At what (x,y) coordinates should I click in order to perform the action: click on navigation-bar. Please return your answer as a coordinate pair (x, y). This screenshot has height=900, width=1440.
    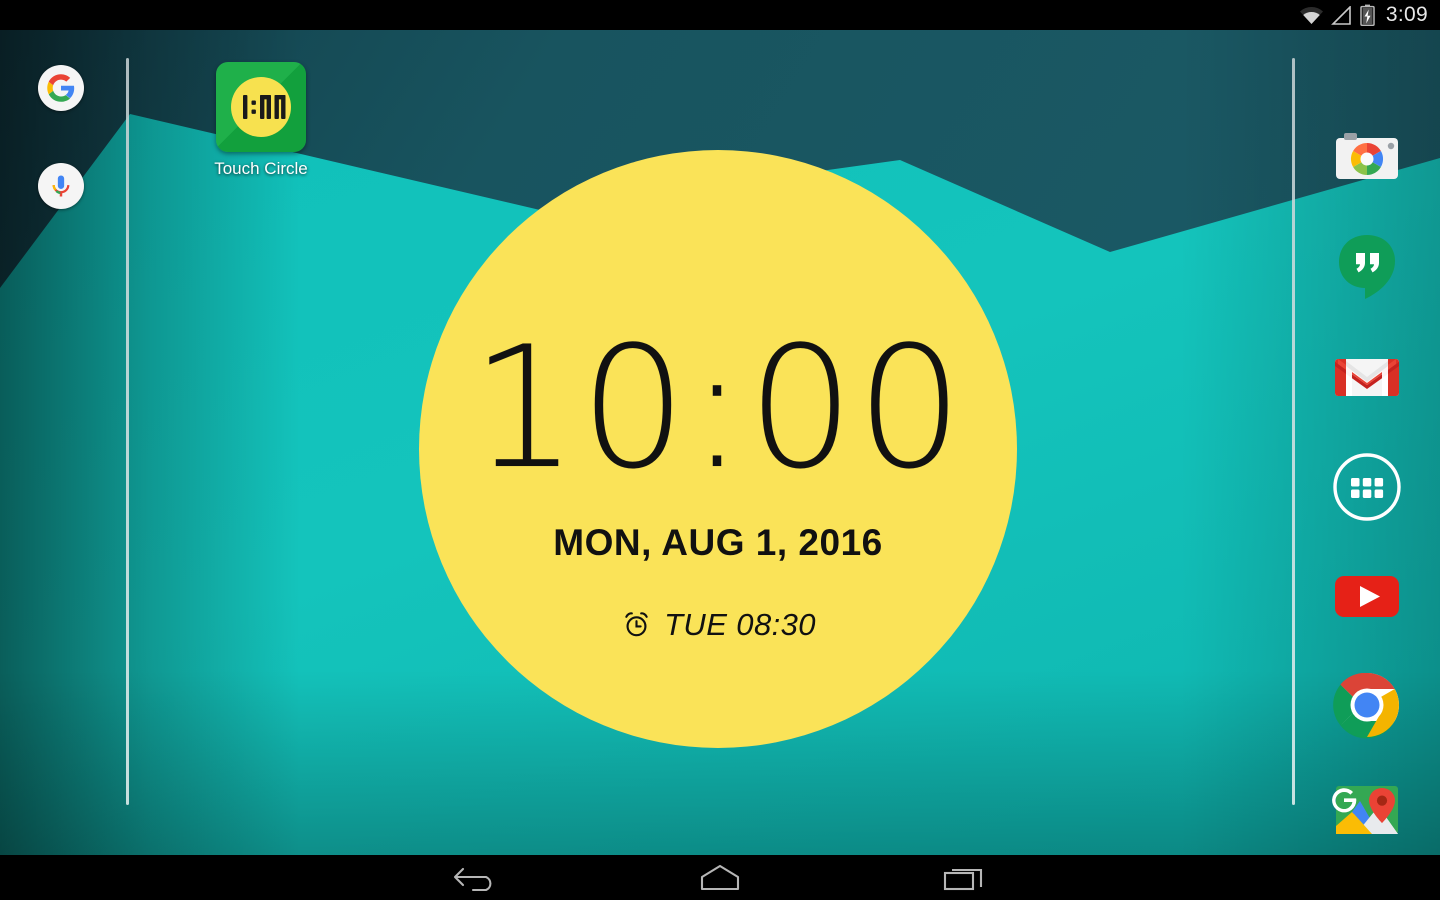
    Looking at the image, I should click on (720, 877).